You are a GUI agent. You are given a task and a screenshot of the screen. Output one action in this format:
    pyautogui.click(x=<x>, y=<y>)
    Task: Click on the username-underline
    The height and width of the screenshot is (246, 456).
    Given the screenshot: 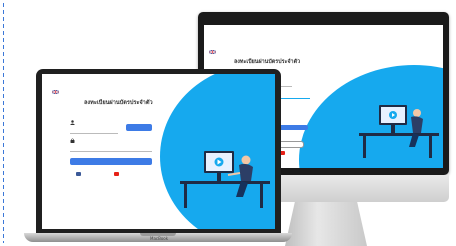 What is the action you would take?
    pyautogui.click(x=94, y=133)
    